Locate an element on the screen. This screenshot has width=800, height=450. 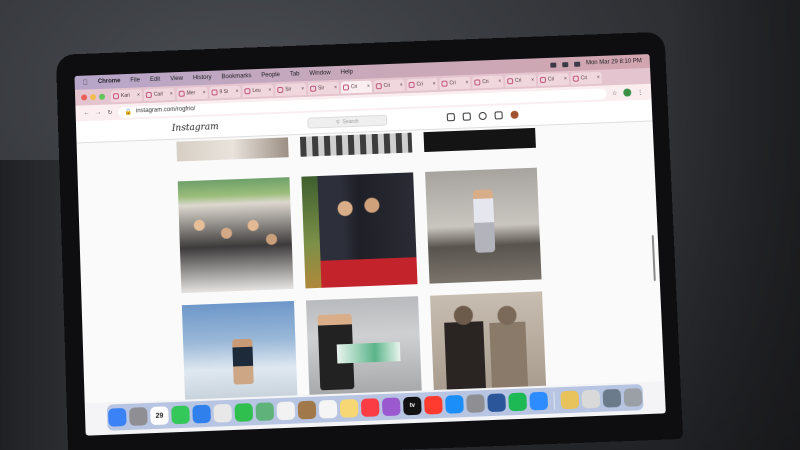
tab-label: Carl is located at coordinates (158, 94).